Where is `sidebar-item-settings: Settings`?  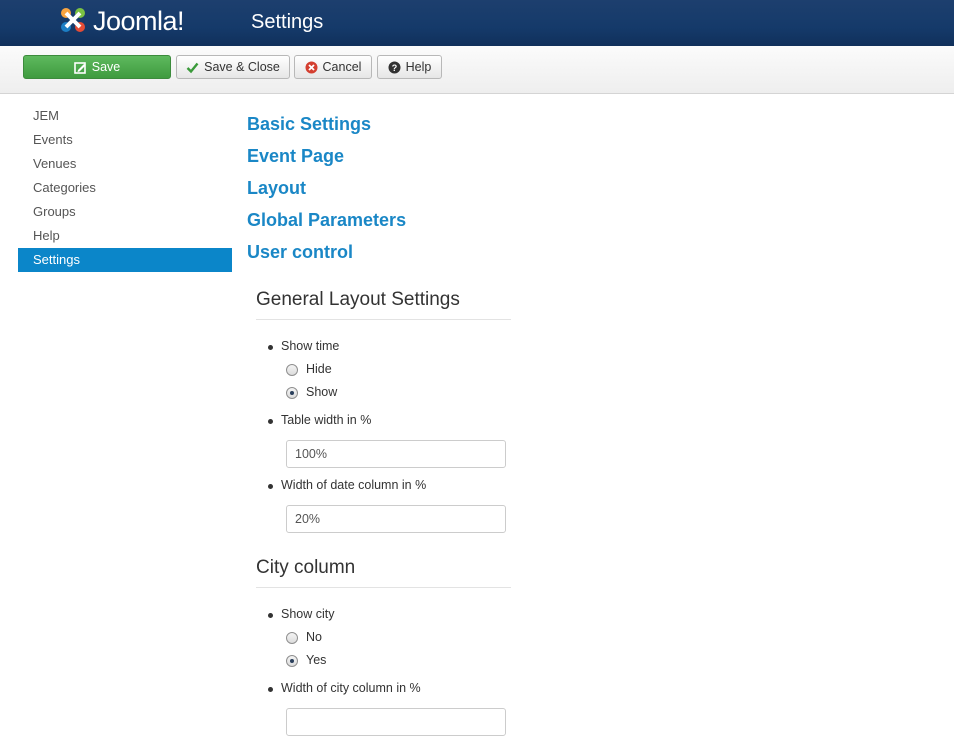 sidebar-item-settings: Settings is located at coordinates (125, 260).